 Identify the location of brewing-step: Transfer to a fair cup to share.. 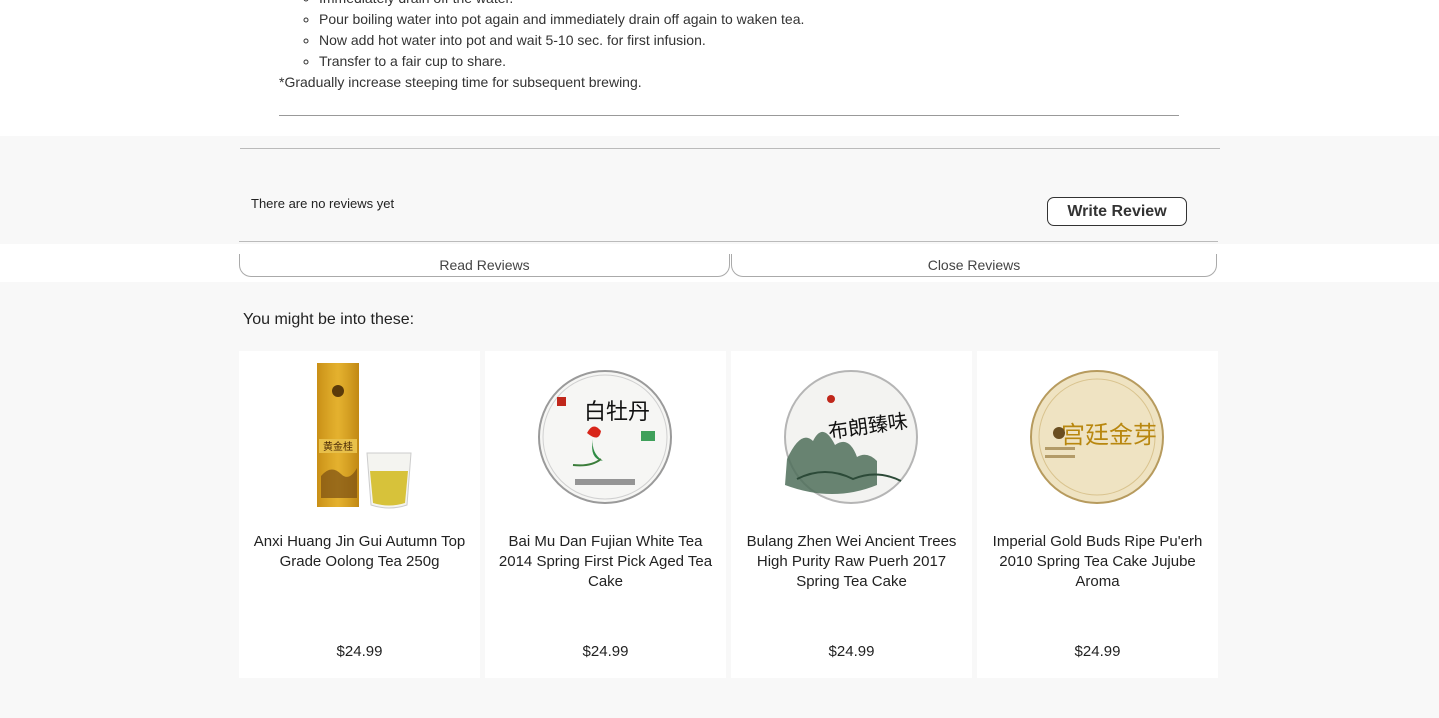
(749, 61).